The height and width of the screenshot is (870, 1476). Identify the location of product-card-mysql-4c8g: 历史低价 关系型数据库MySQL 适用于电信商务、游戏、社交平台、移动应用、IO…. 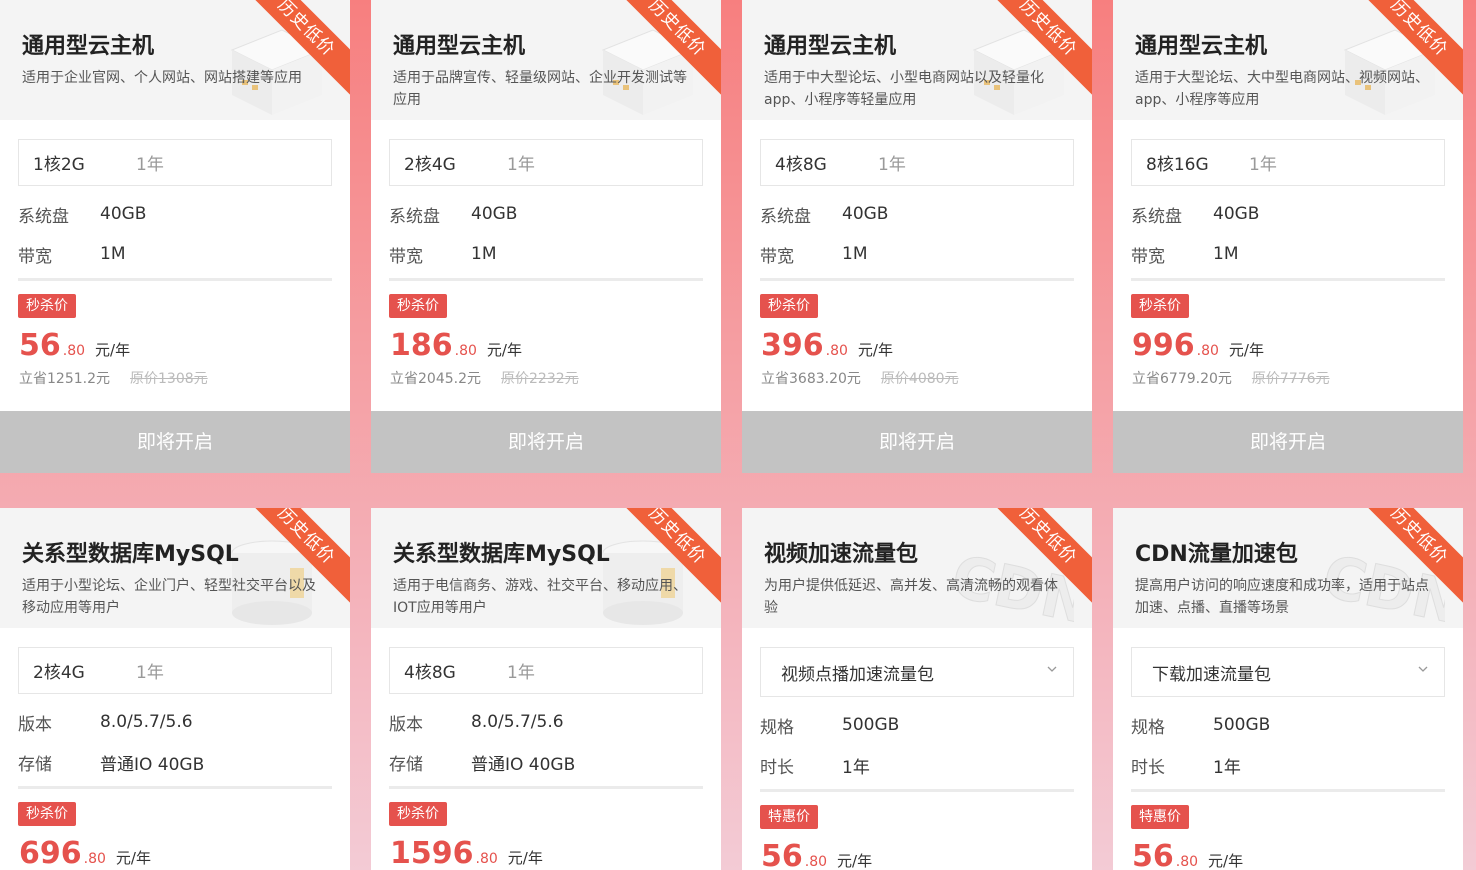
(546, 689).